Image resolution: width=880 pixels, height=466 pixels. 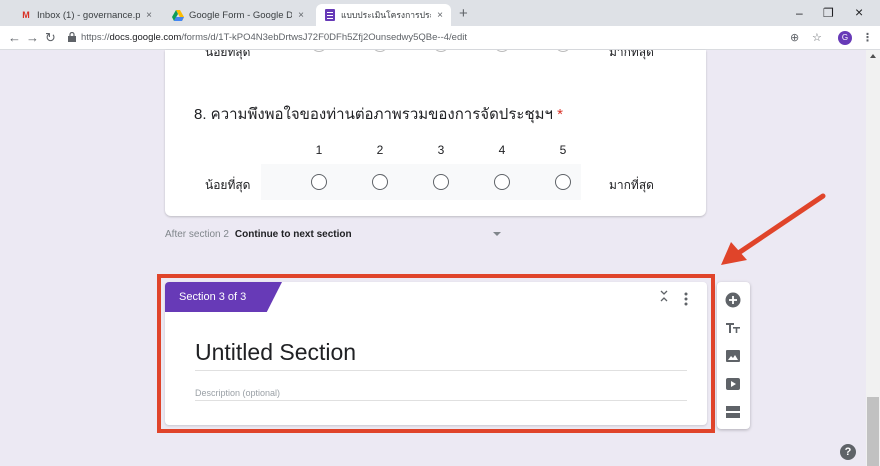 What do you see at coordinates (89, 15) in the screenshot?
I see `tab-title: Inbox (1) - governance.pacc@gm` at bounding box center [89, 15].